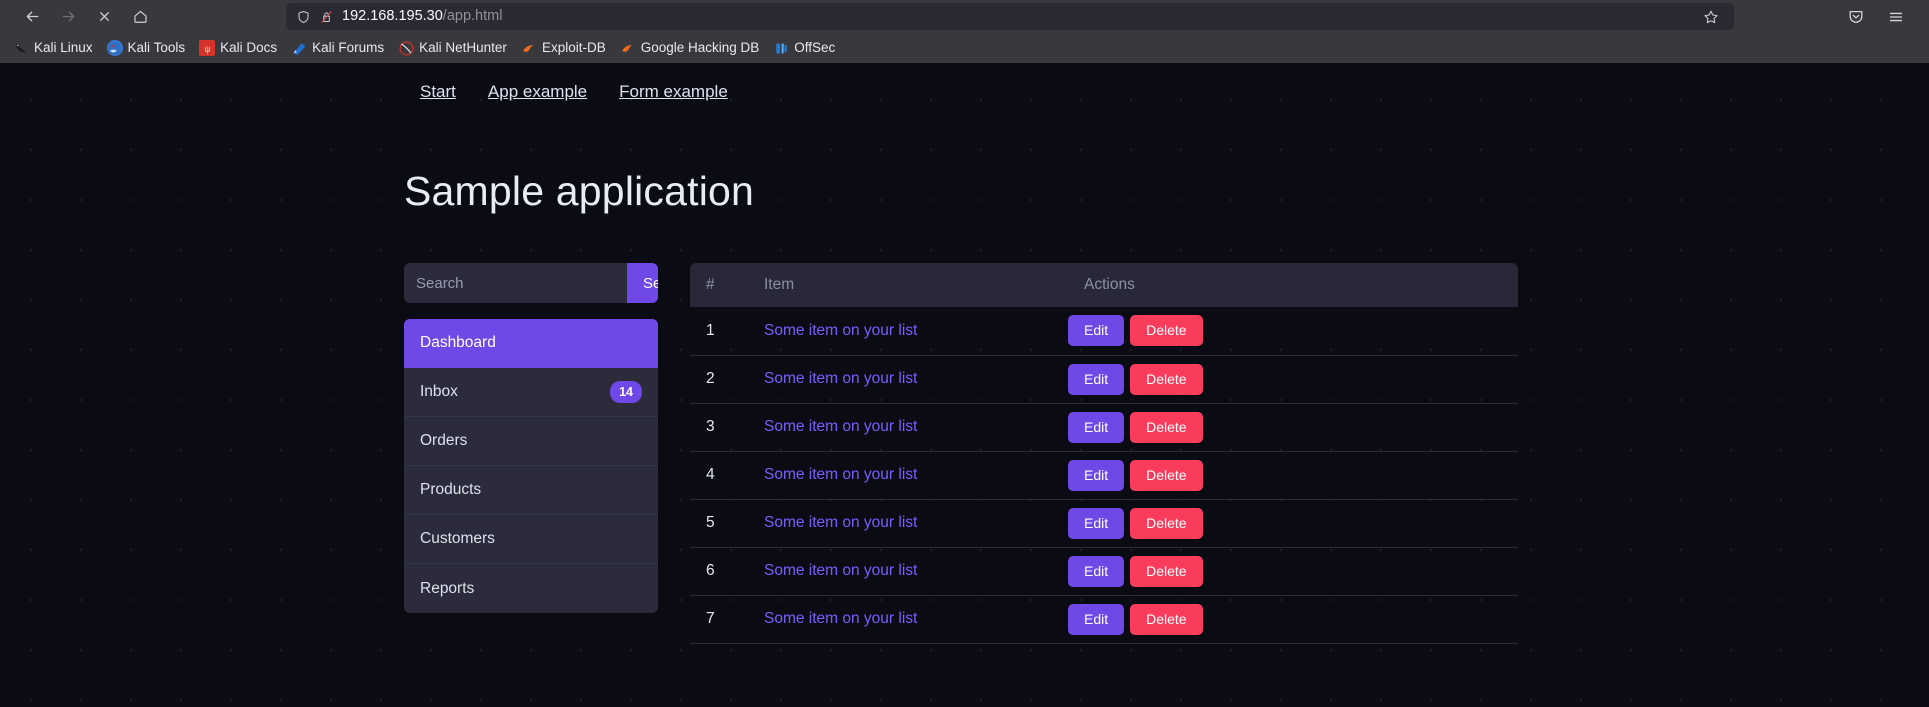  I want to click on column-header-item: Item, so click(908, 285).